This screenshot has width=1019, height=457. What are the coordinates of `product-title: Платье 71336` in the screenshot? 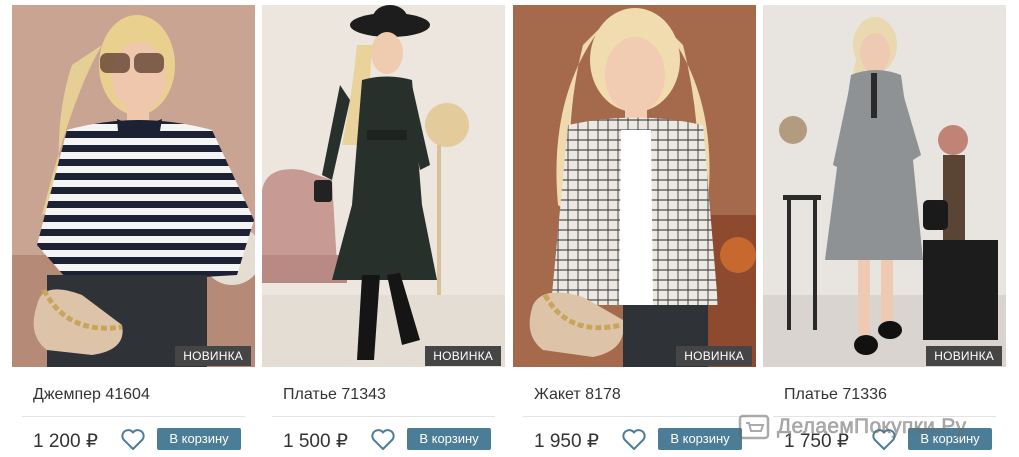 It's located at (835, 395).